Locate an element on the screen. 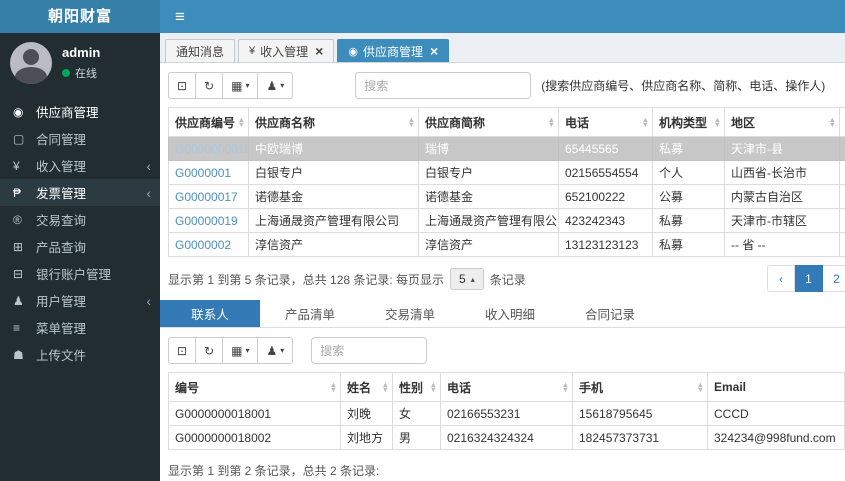 Image resolution: width=845 pixels, height=481 pixels. sidebar-item-supplier-mgmt: ◉ 供应商管理 is located at coordinates (80, 111).